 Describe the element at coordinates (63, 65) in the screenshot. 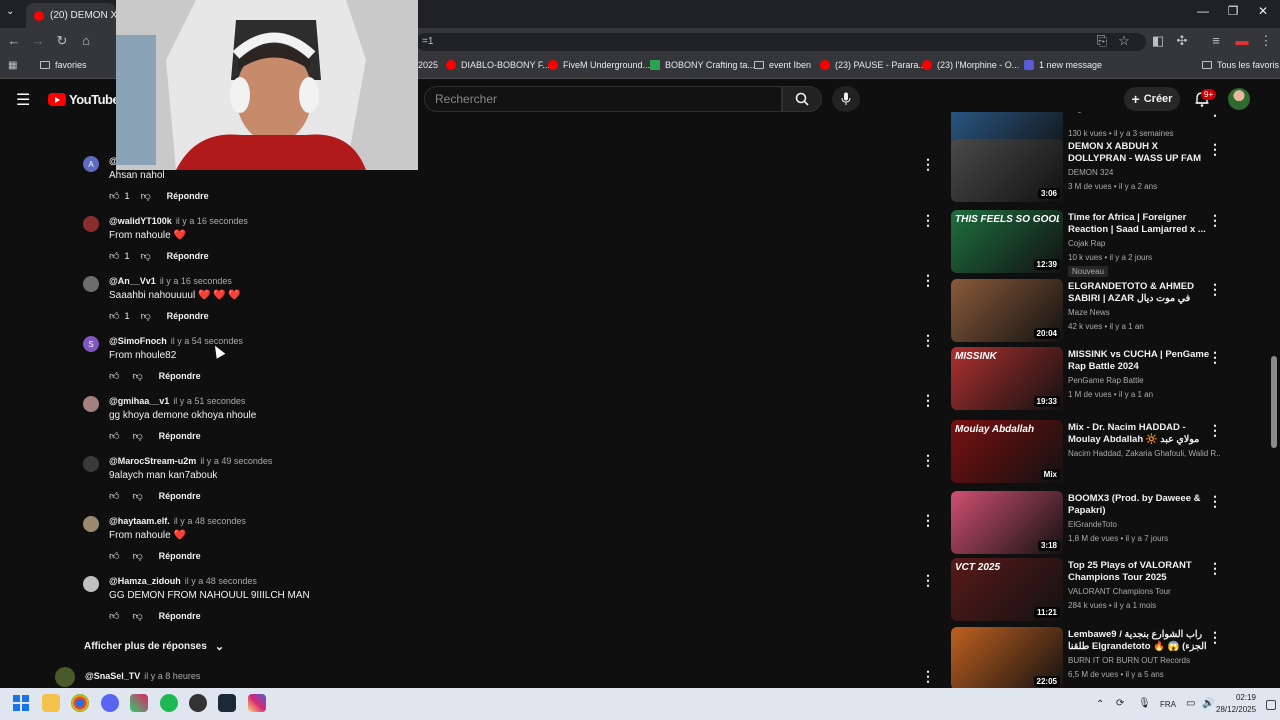

I see `bookmark-item: favories` at that location.